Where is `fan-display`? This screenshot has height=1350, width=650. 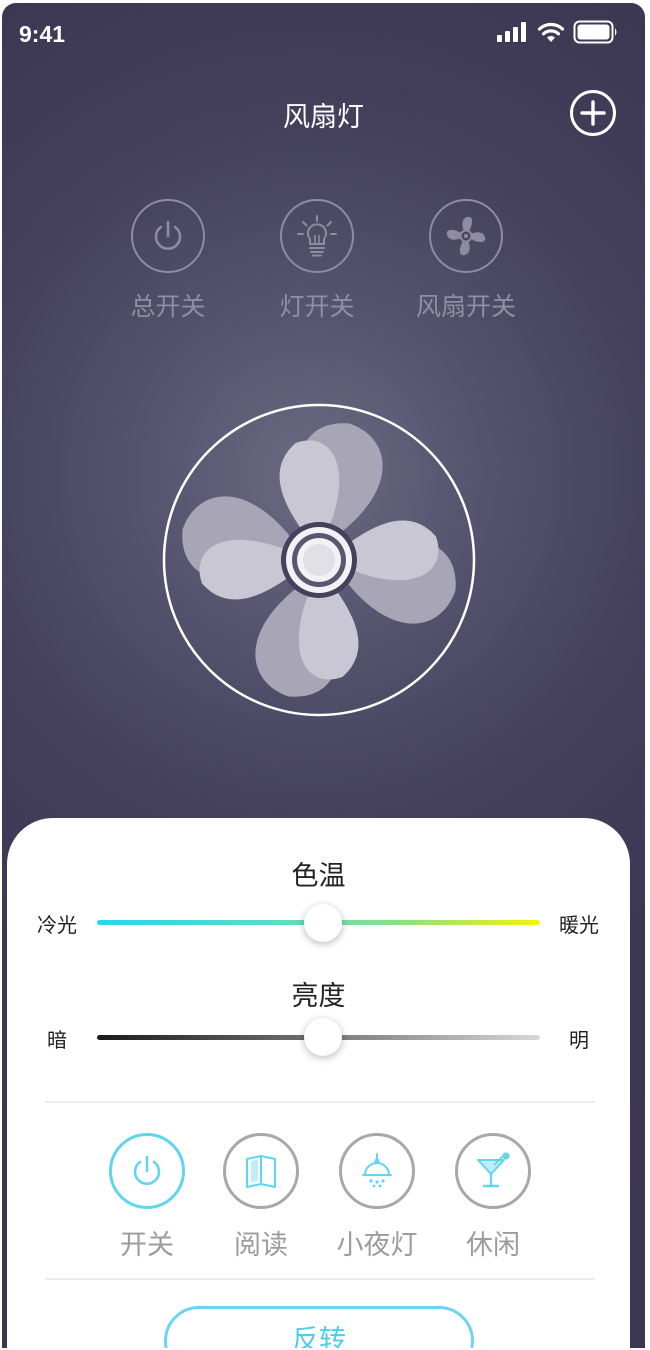 fan-display is located at coordinates (319, 560).